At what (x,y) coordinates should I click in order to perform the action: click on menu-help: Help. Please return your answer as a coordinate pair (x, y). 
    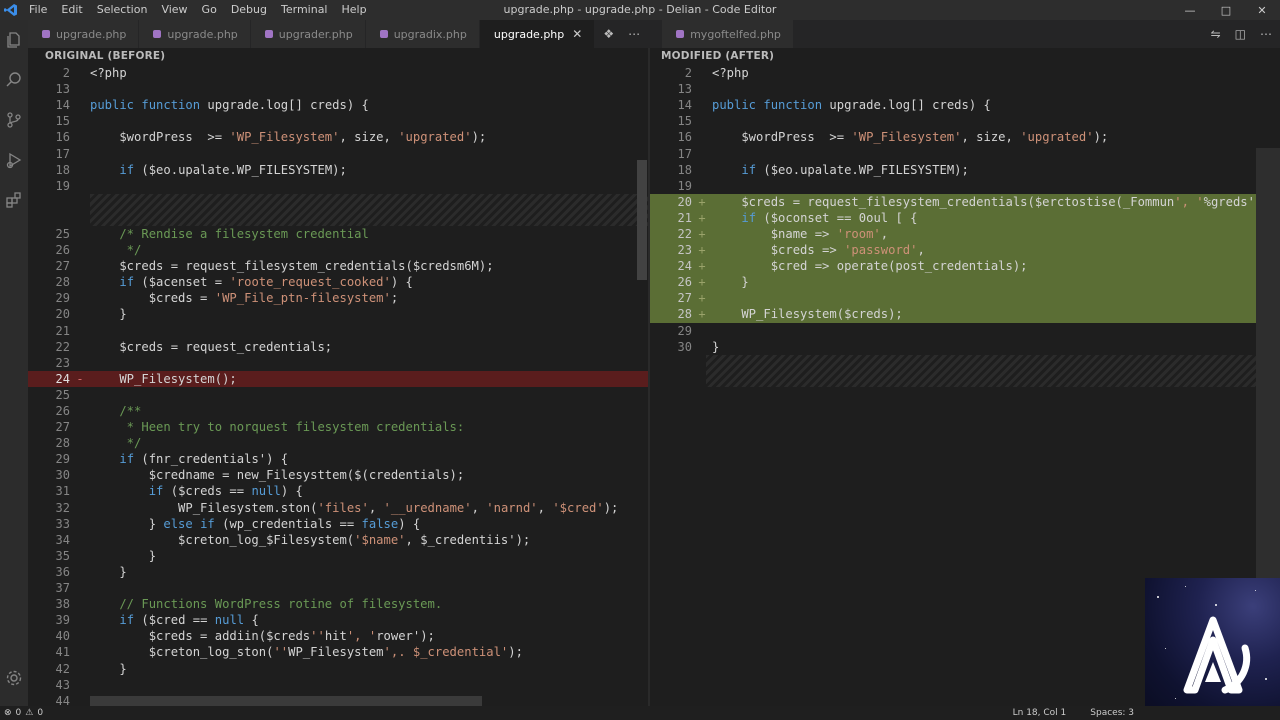
    Looking at the image, I should click on (354, 10).